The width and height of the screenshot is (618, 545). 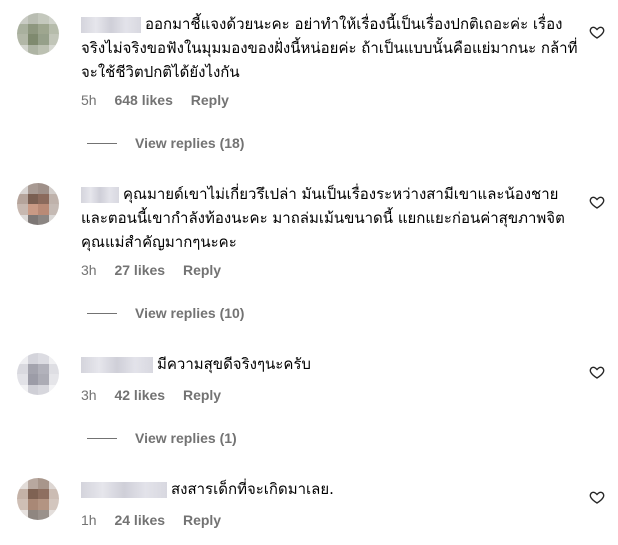 I want to click on comment-time: 5h, so click(x=89, y=100).